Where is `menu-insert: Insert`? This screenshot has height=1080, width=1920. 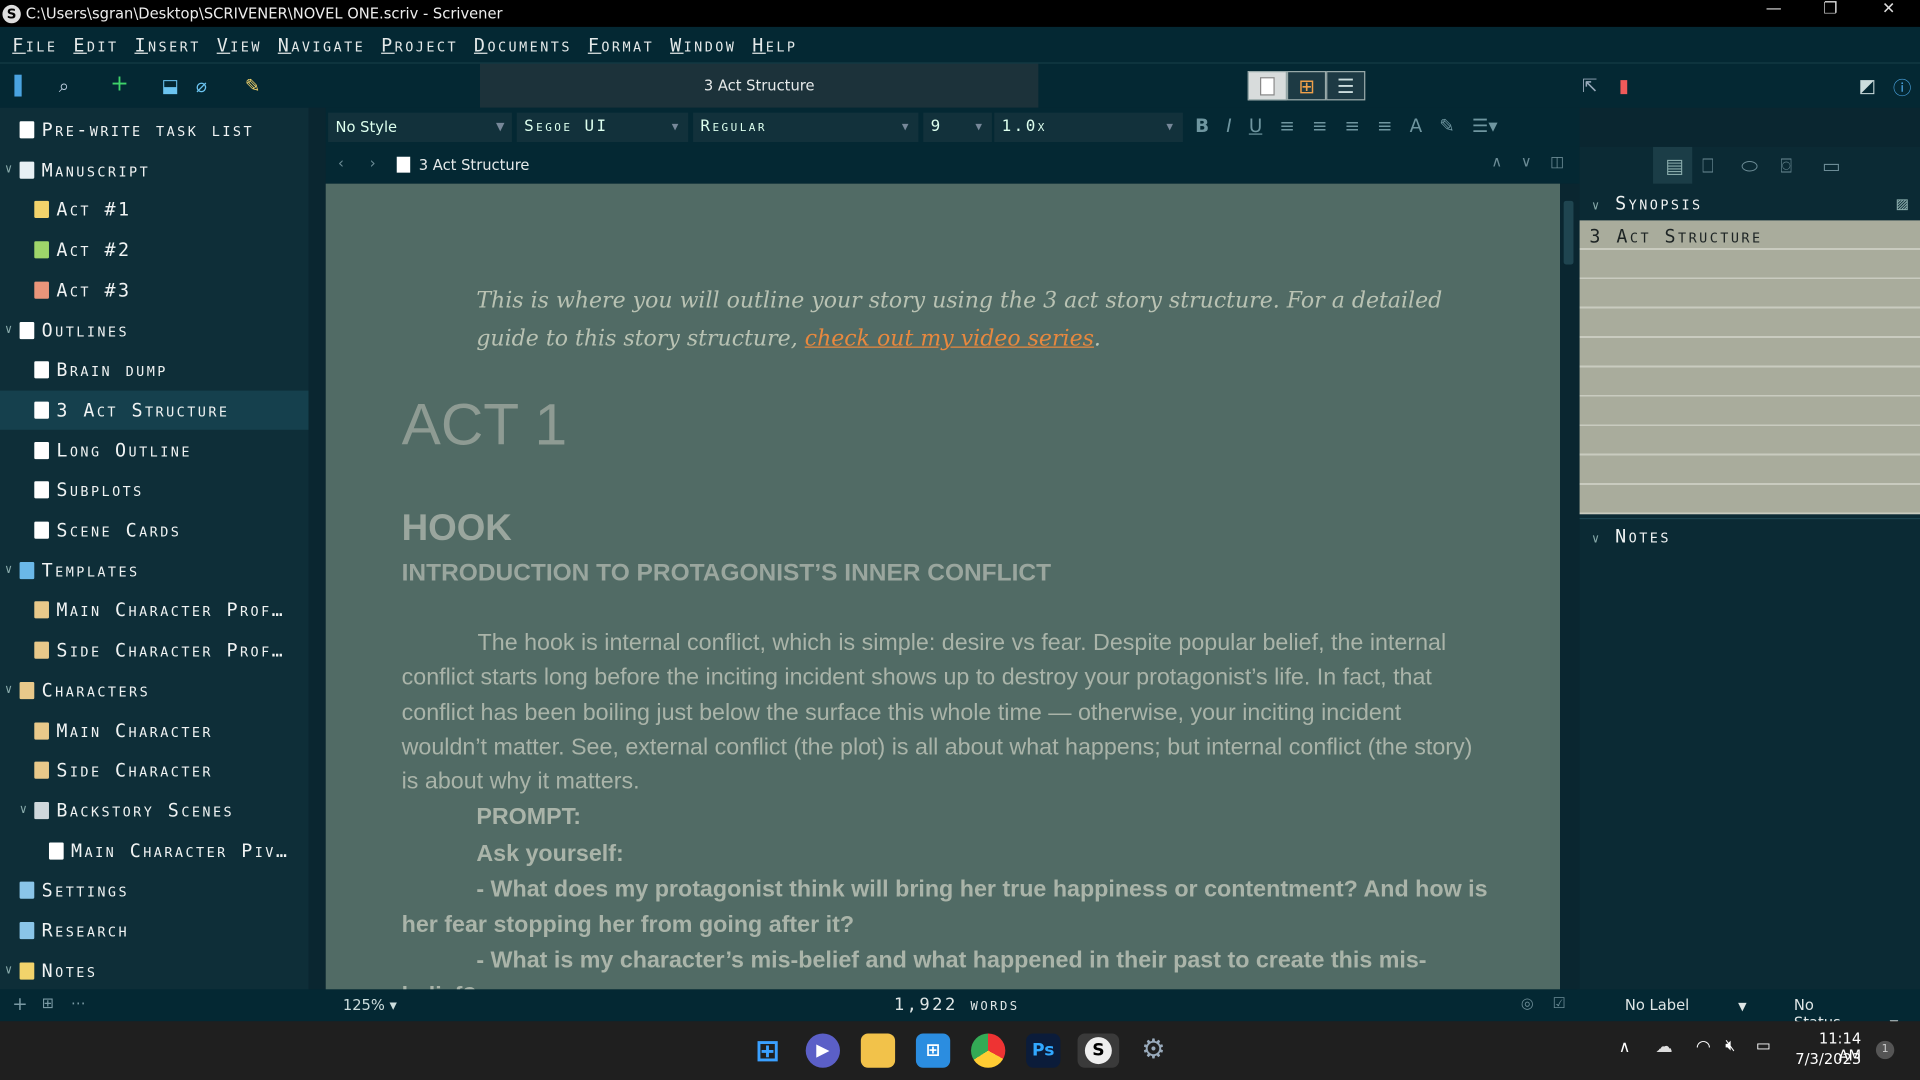
menu-insert: Insert is located at coordinates (167, 45).